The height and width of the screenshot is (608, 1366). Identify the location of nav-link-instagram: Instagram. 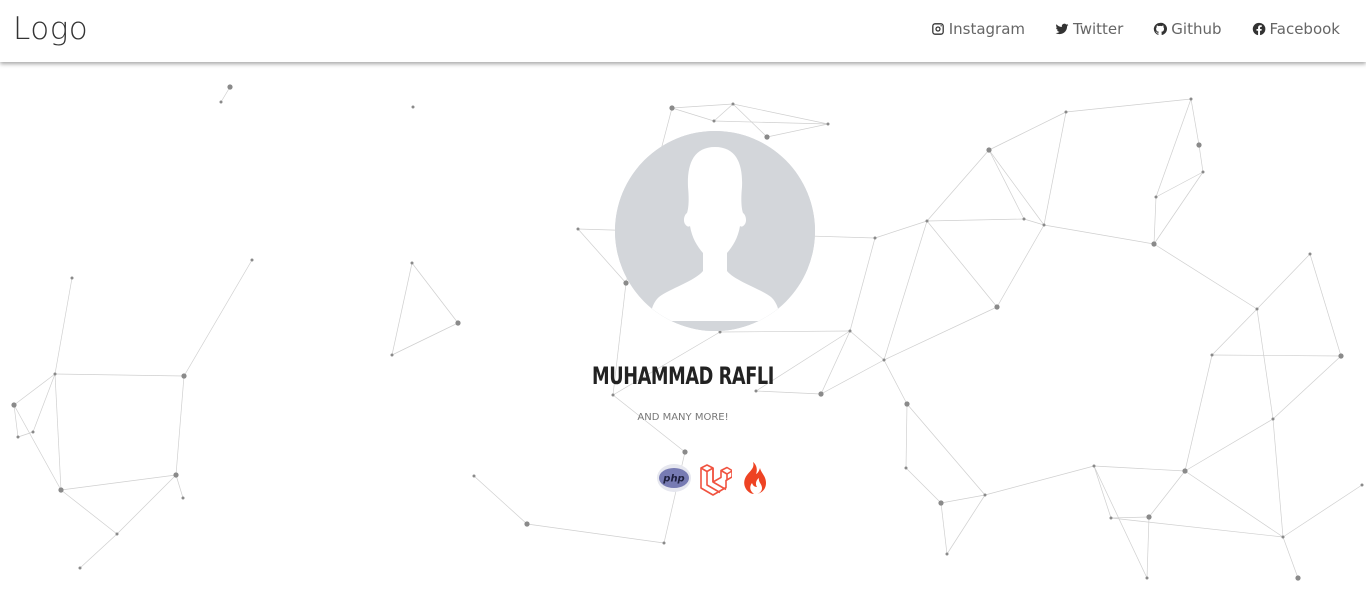
(978, 29).